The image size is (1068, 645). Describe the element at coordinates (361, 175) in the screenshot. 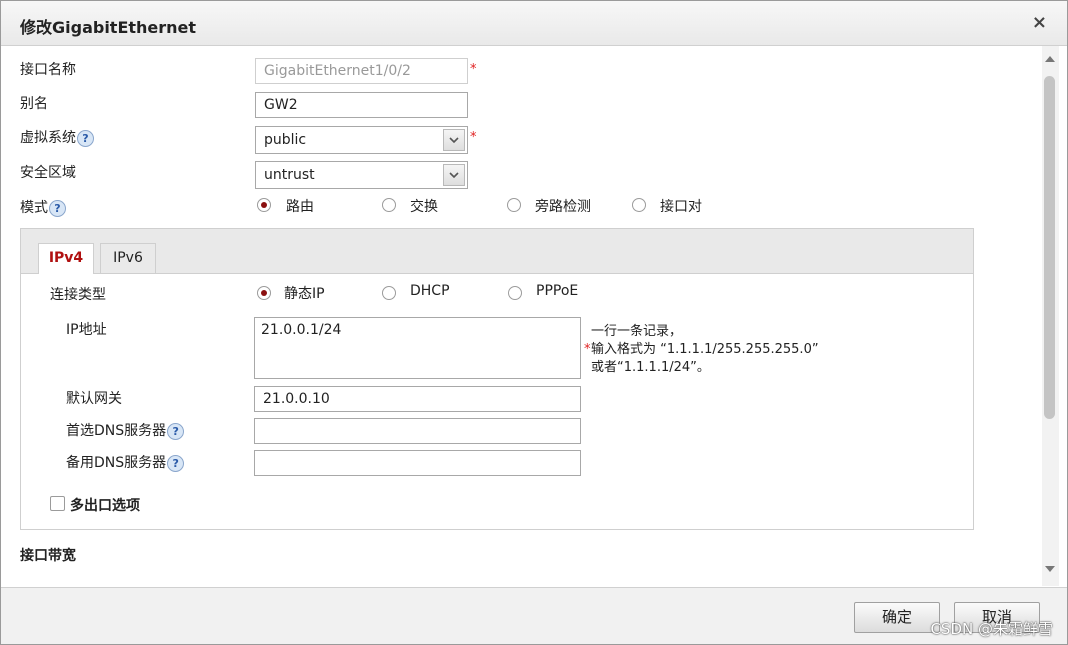

I see `security-zone-select: untrust` at that location.